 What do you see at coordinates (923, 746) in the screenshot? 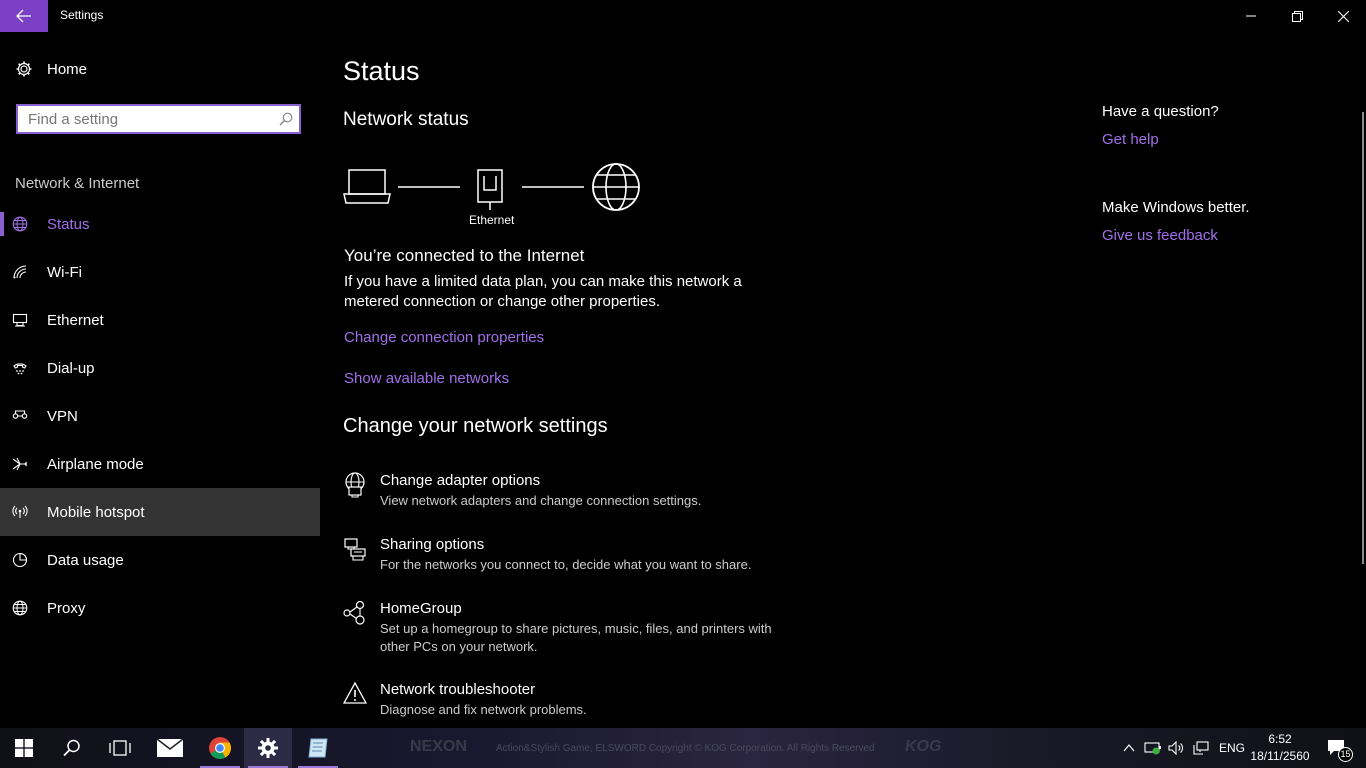
I see `wallpaper-text: KOG` at bounding box center [923, 746].